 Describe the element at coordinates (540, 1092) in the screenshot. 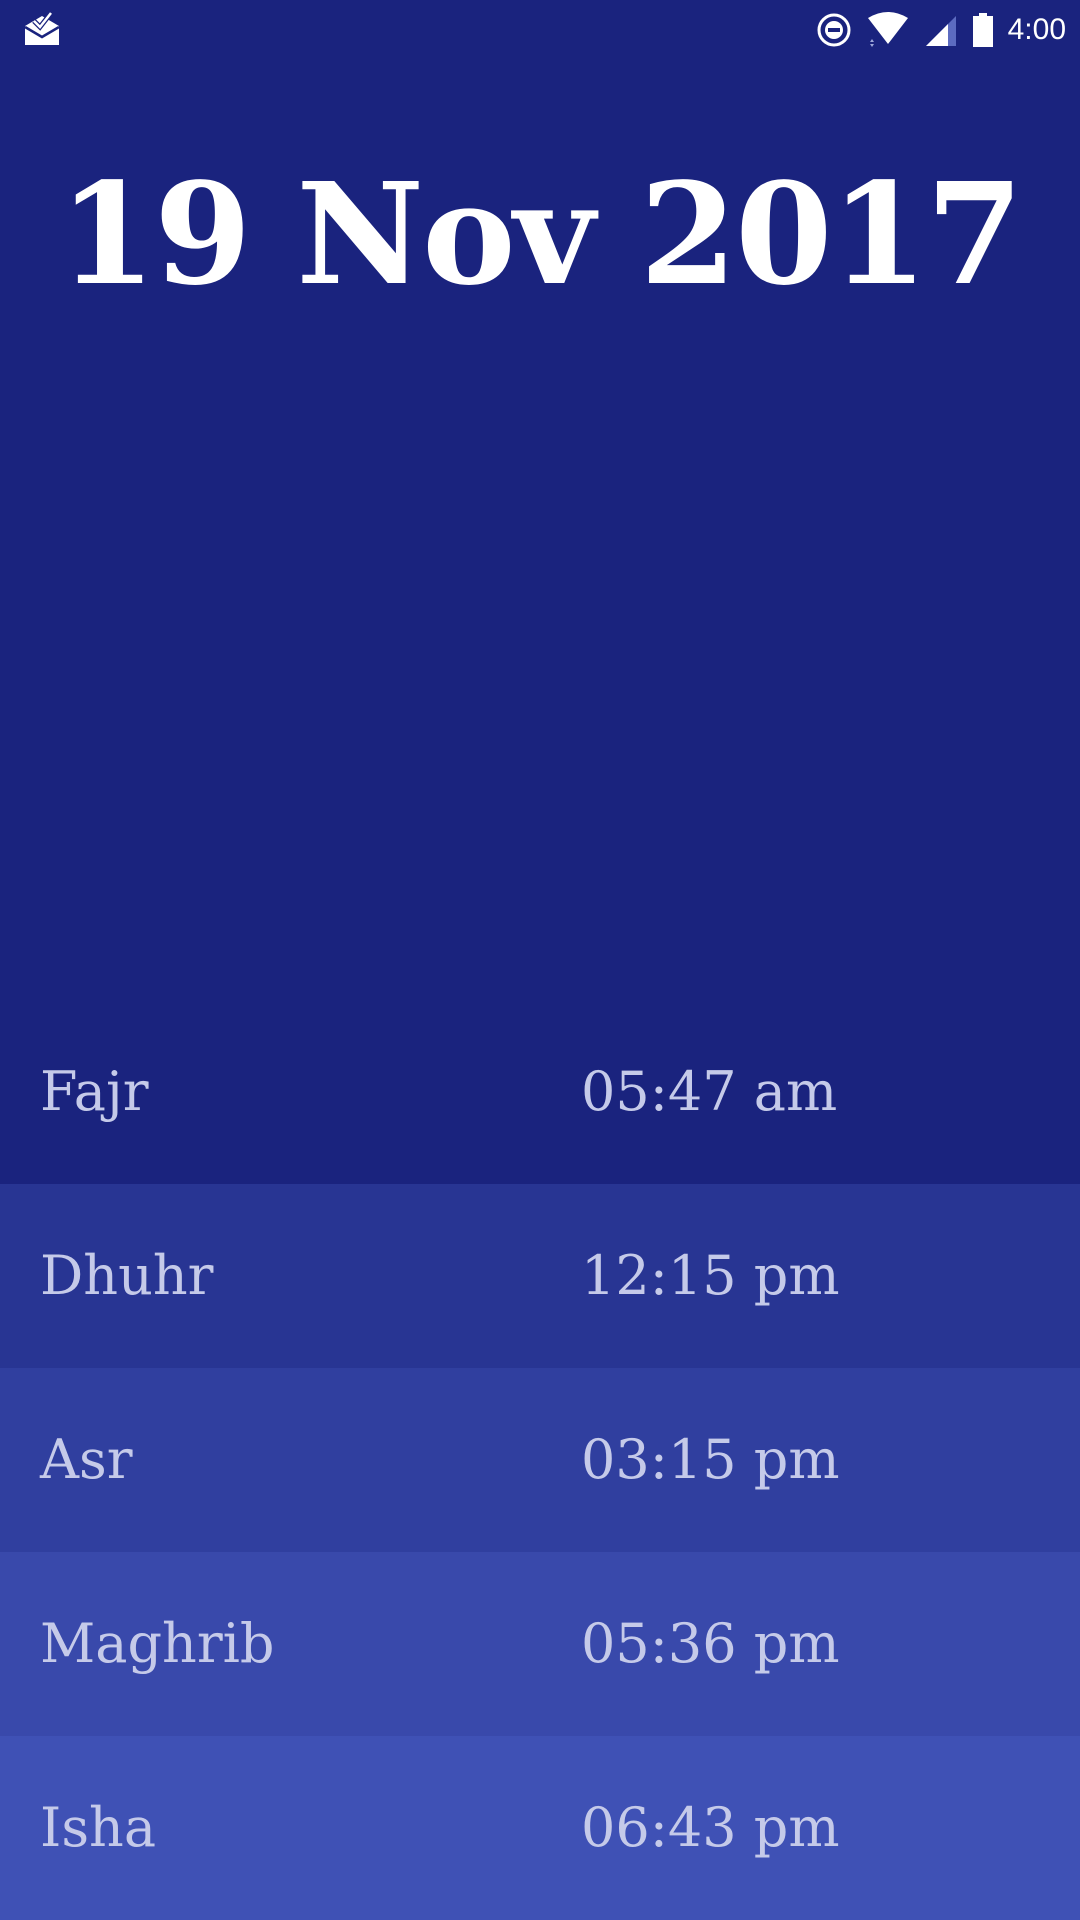

I see `prayer-row-fajr: Fajr 05:47 am` at that location.